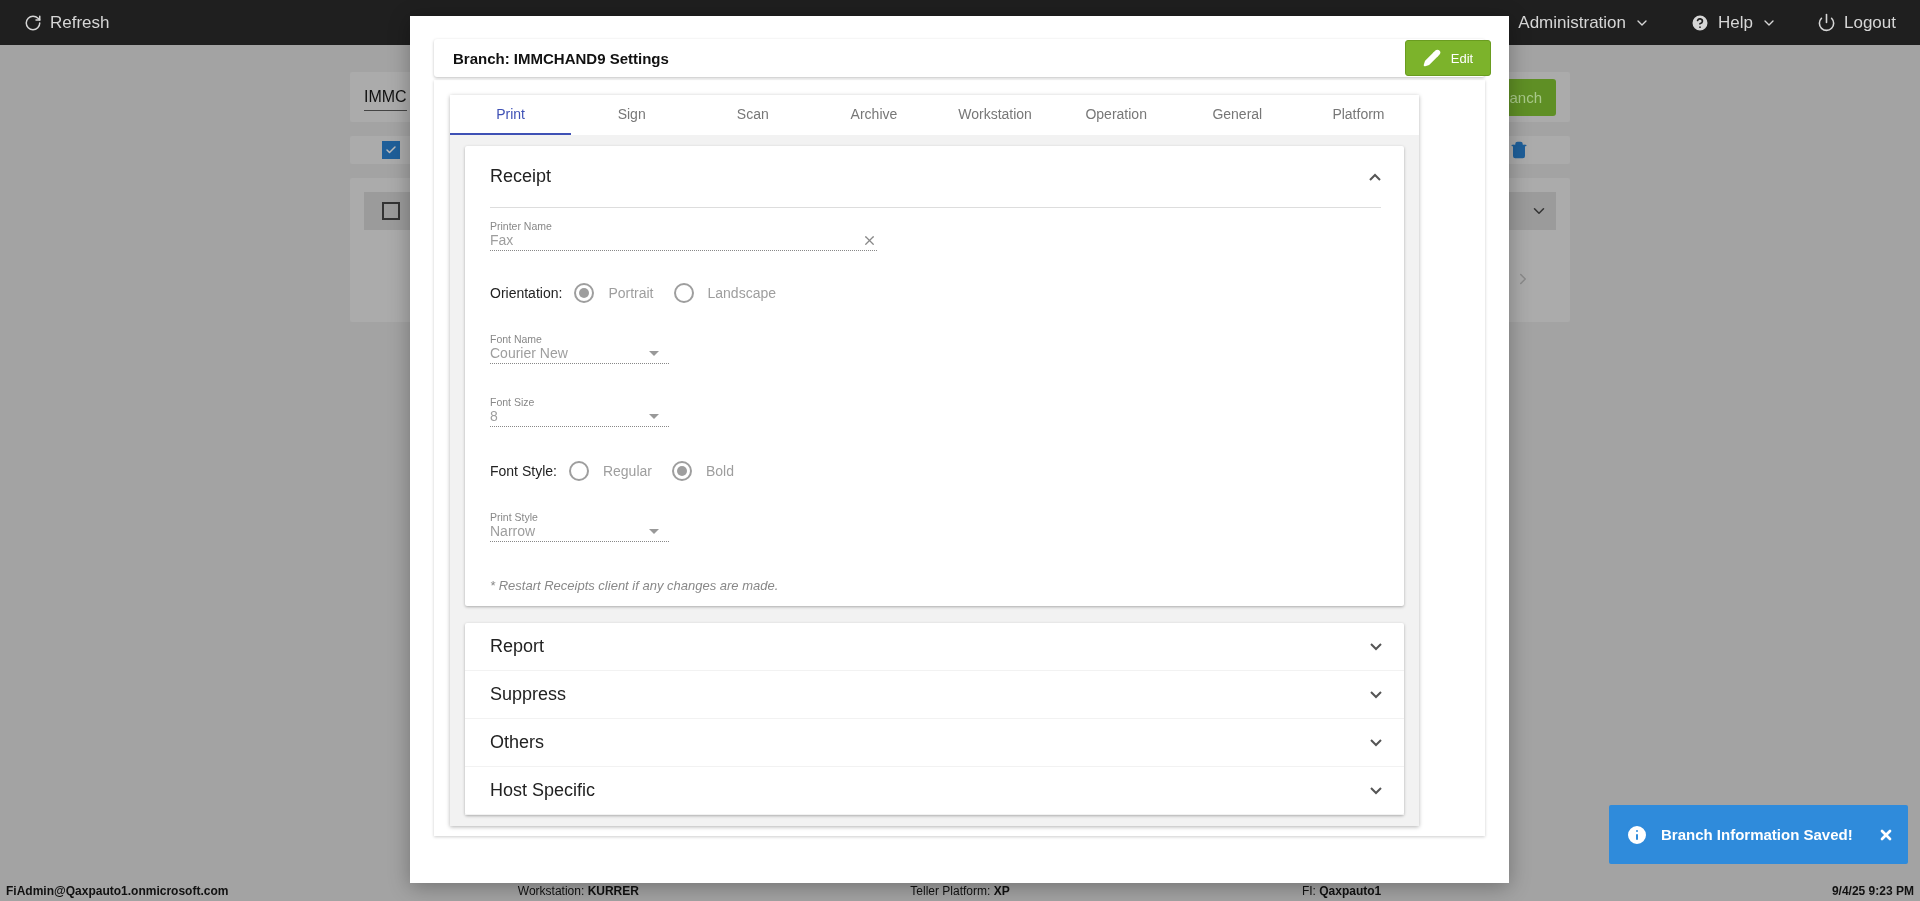  What do you see at coordinates (627, 471) in the screenshot?
I see `radio-label: Regular` at bounding box center [627, 471].